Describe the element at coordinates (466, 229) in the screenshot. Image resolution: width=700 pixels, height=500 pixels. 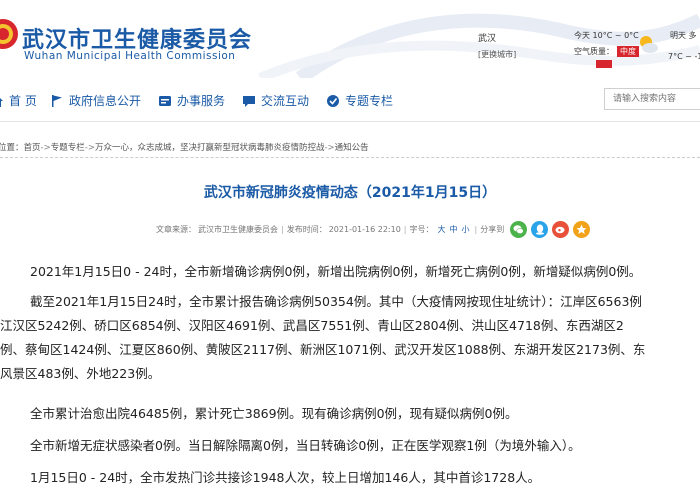
I see `font-size-small: 小` at that location.